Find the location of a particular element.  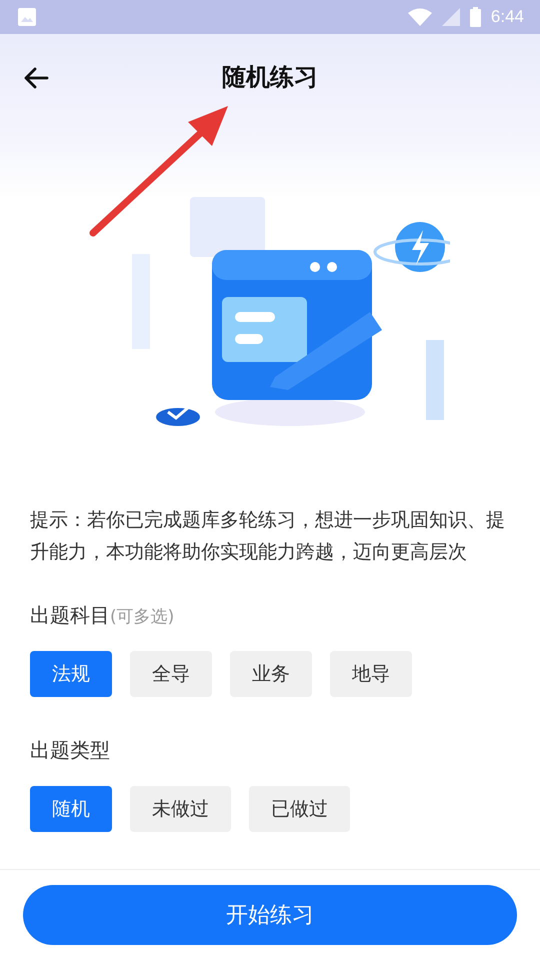

section-label: 出题科目 is located at coordinates (70, 615).